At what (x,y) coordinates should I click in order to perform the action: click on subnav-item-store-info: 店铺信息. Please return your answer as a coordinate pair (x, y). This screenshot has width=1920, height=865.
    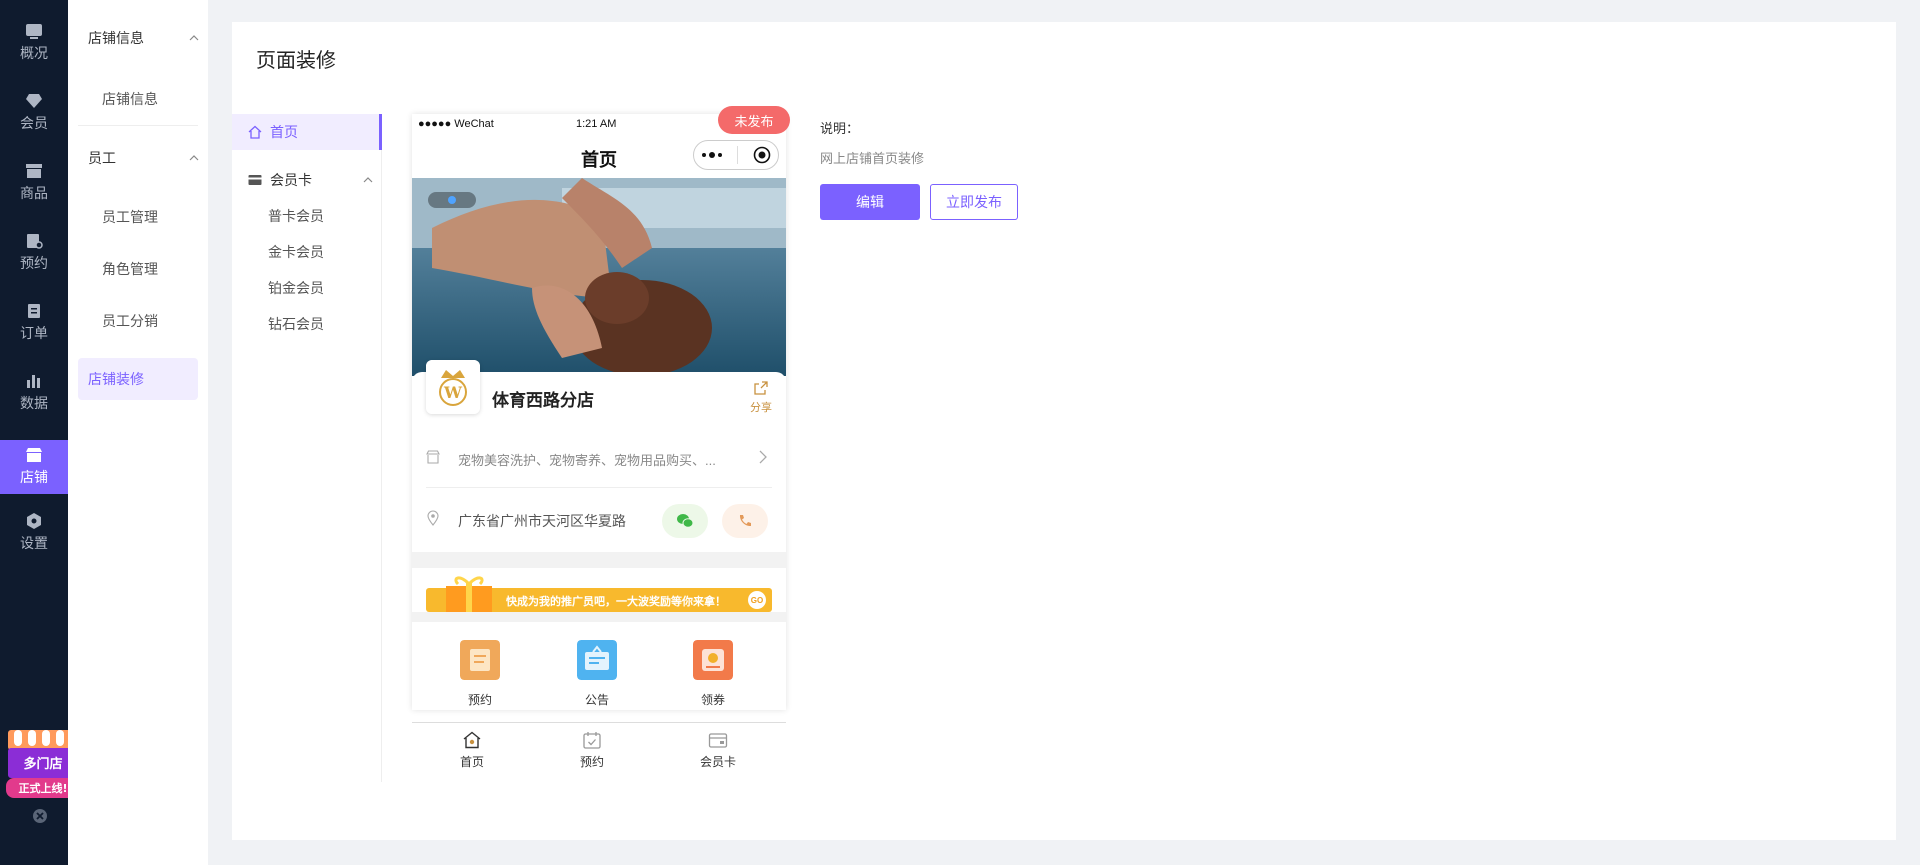
    Looking at the image, I should click on (130, 99).